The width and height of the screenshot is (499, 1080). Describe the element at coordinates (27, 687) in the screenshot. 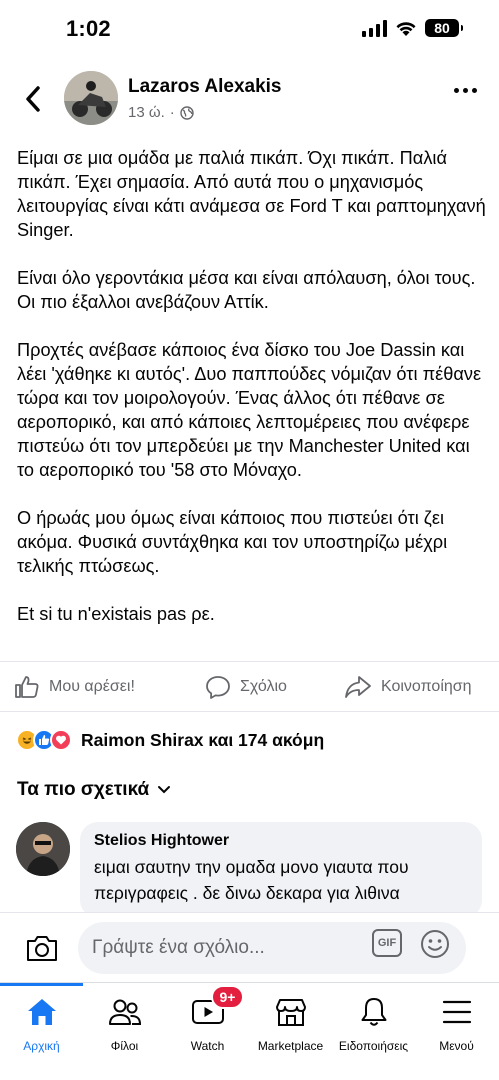

I see `thumbs-up-icon` at that location.